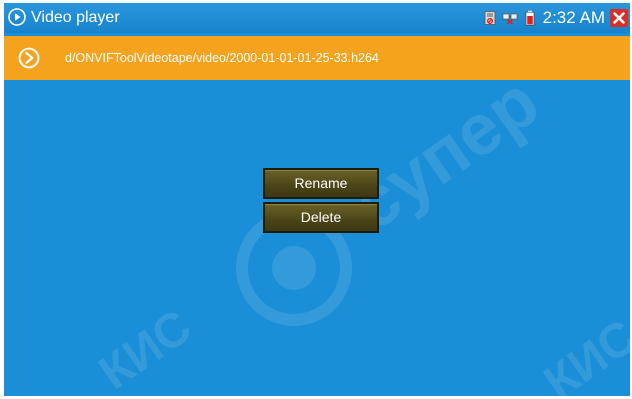 This screenshot has height=399, width=632. What do you see at coordinates (490, 18) in the screenshot?
I see `sd-card-icon` at bounding box center [490, 18].